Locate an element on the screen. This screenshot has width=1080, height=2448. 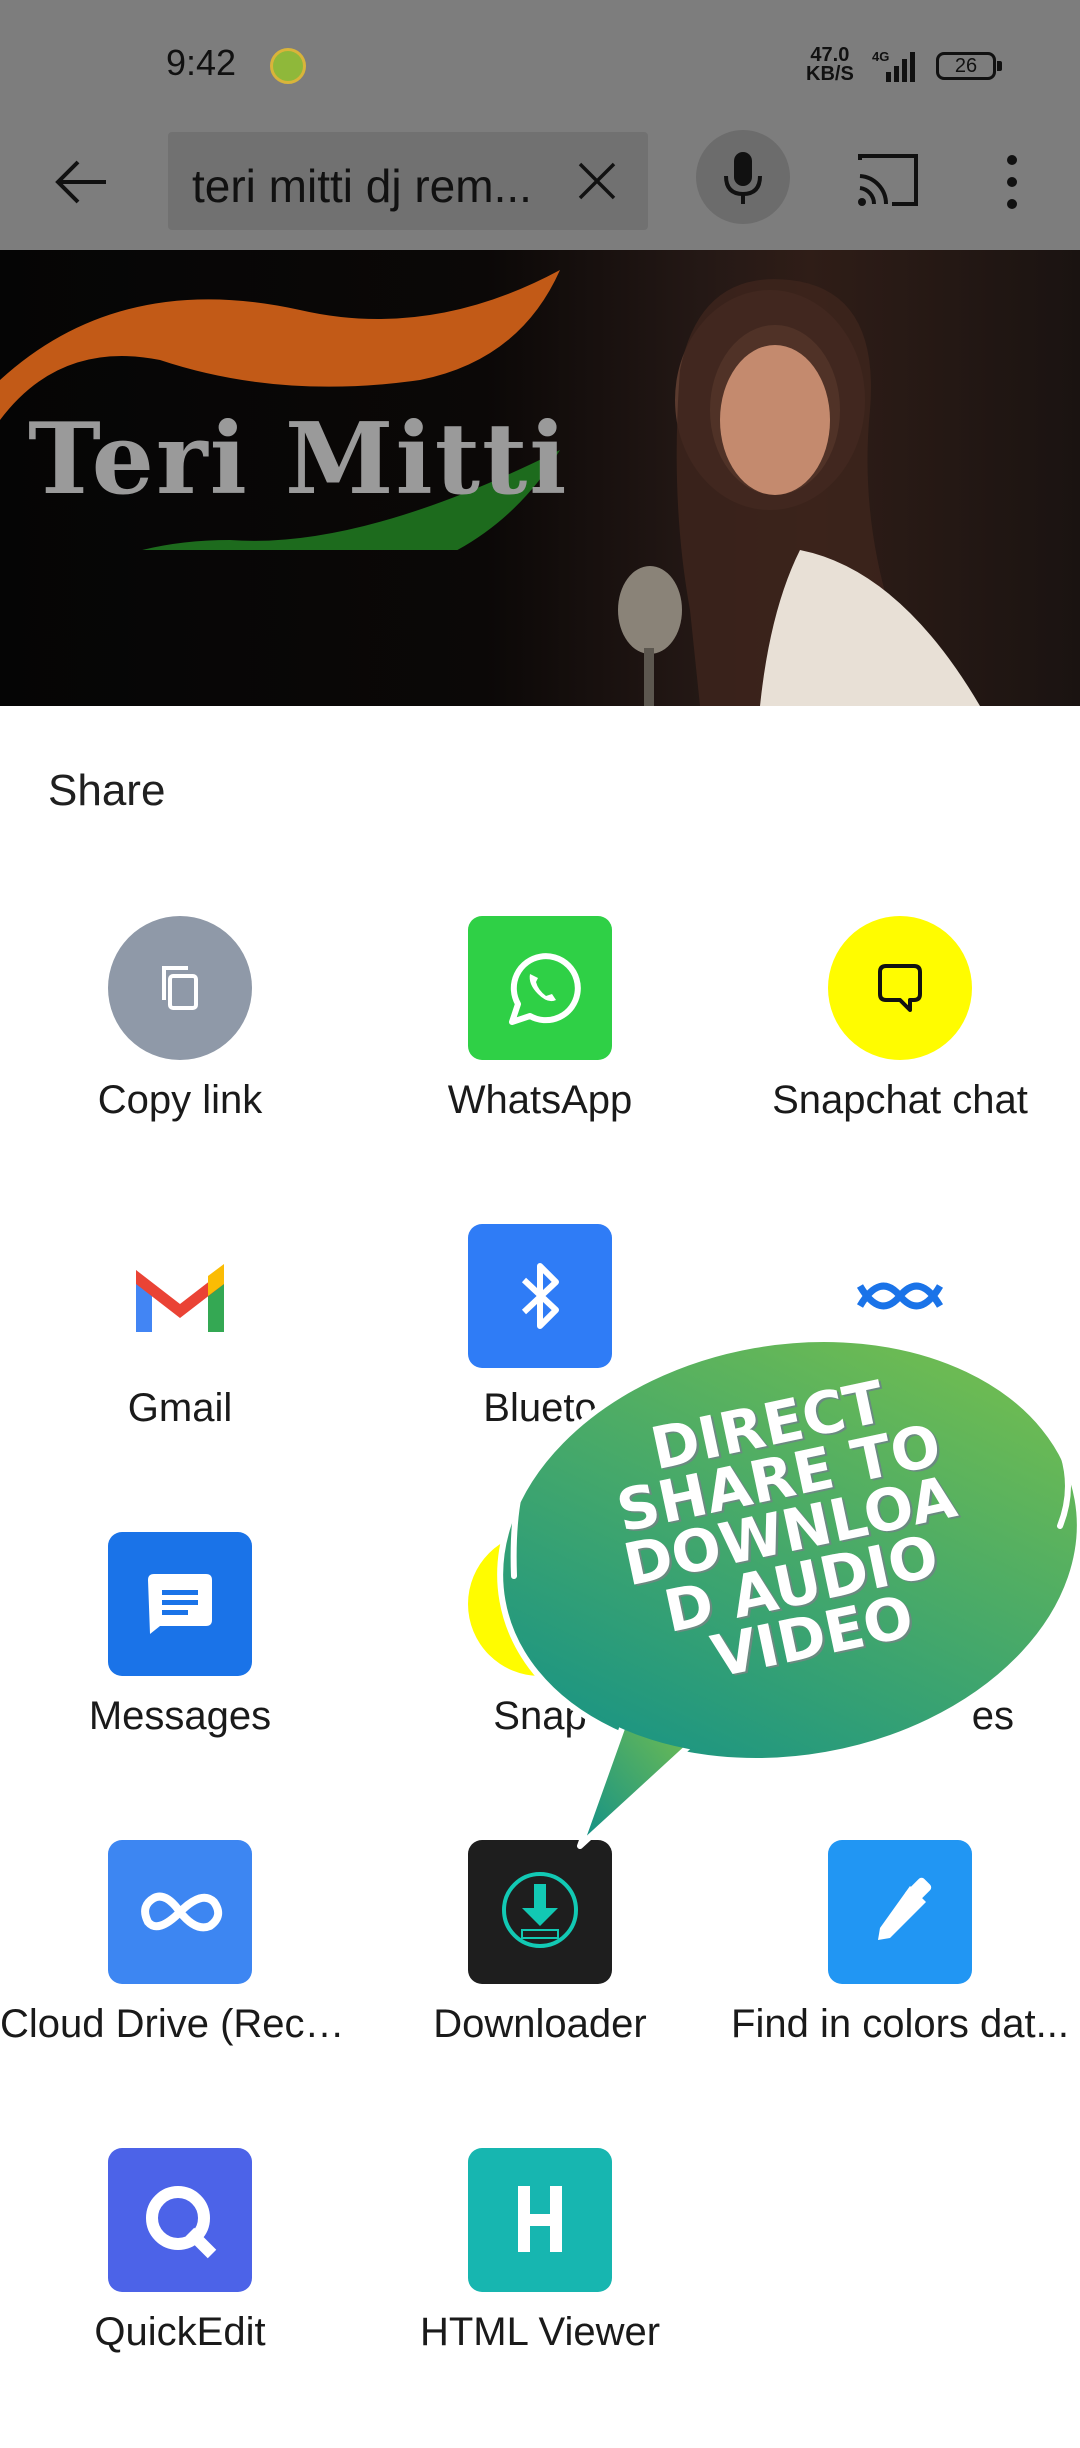
gmail-icon is located at coordinates (180, 1296).